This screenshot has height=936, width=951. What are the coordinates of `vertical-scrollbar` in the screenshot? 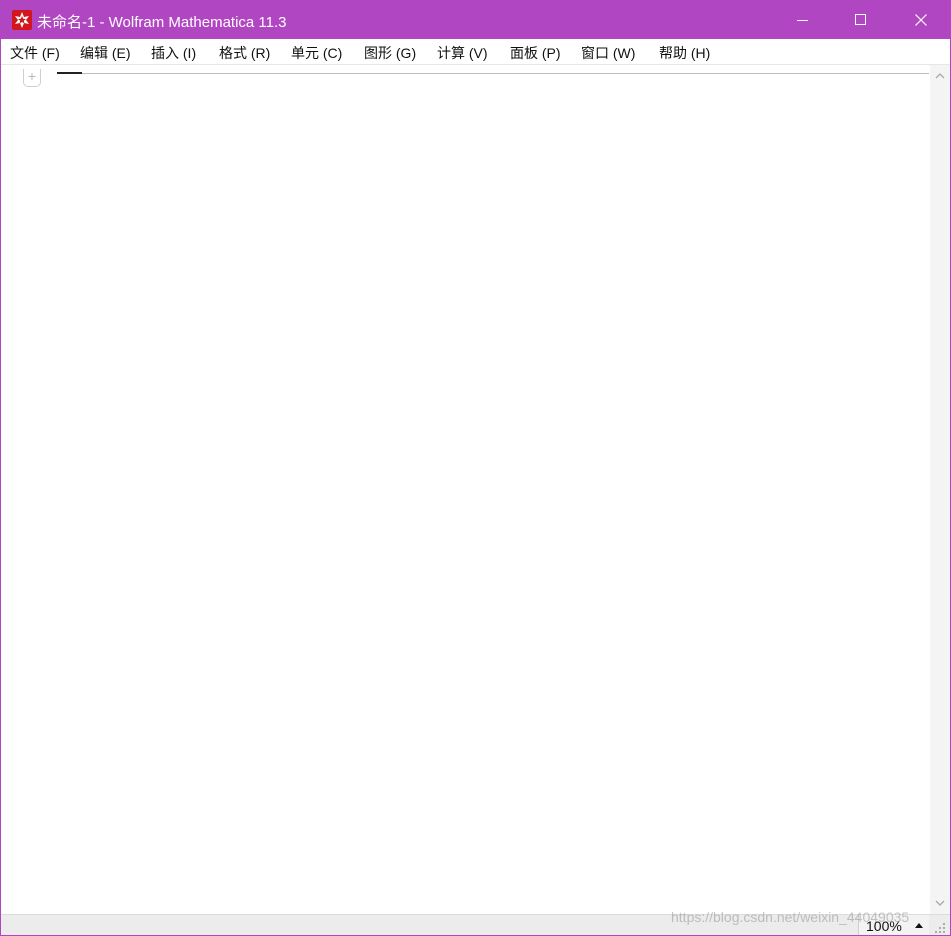 It's located at (940, 489).